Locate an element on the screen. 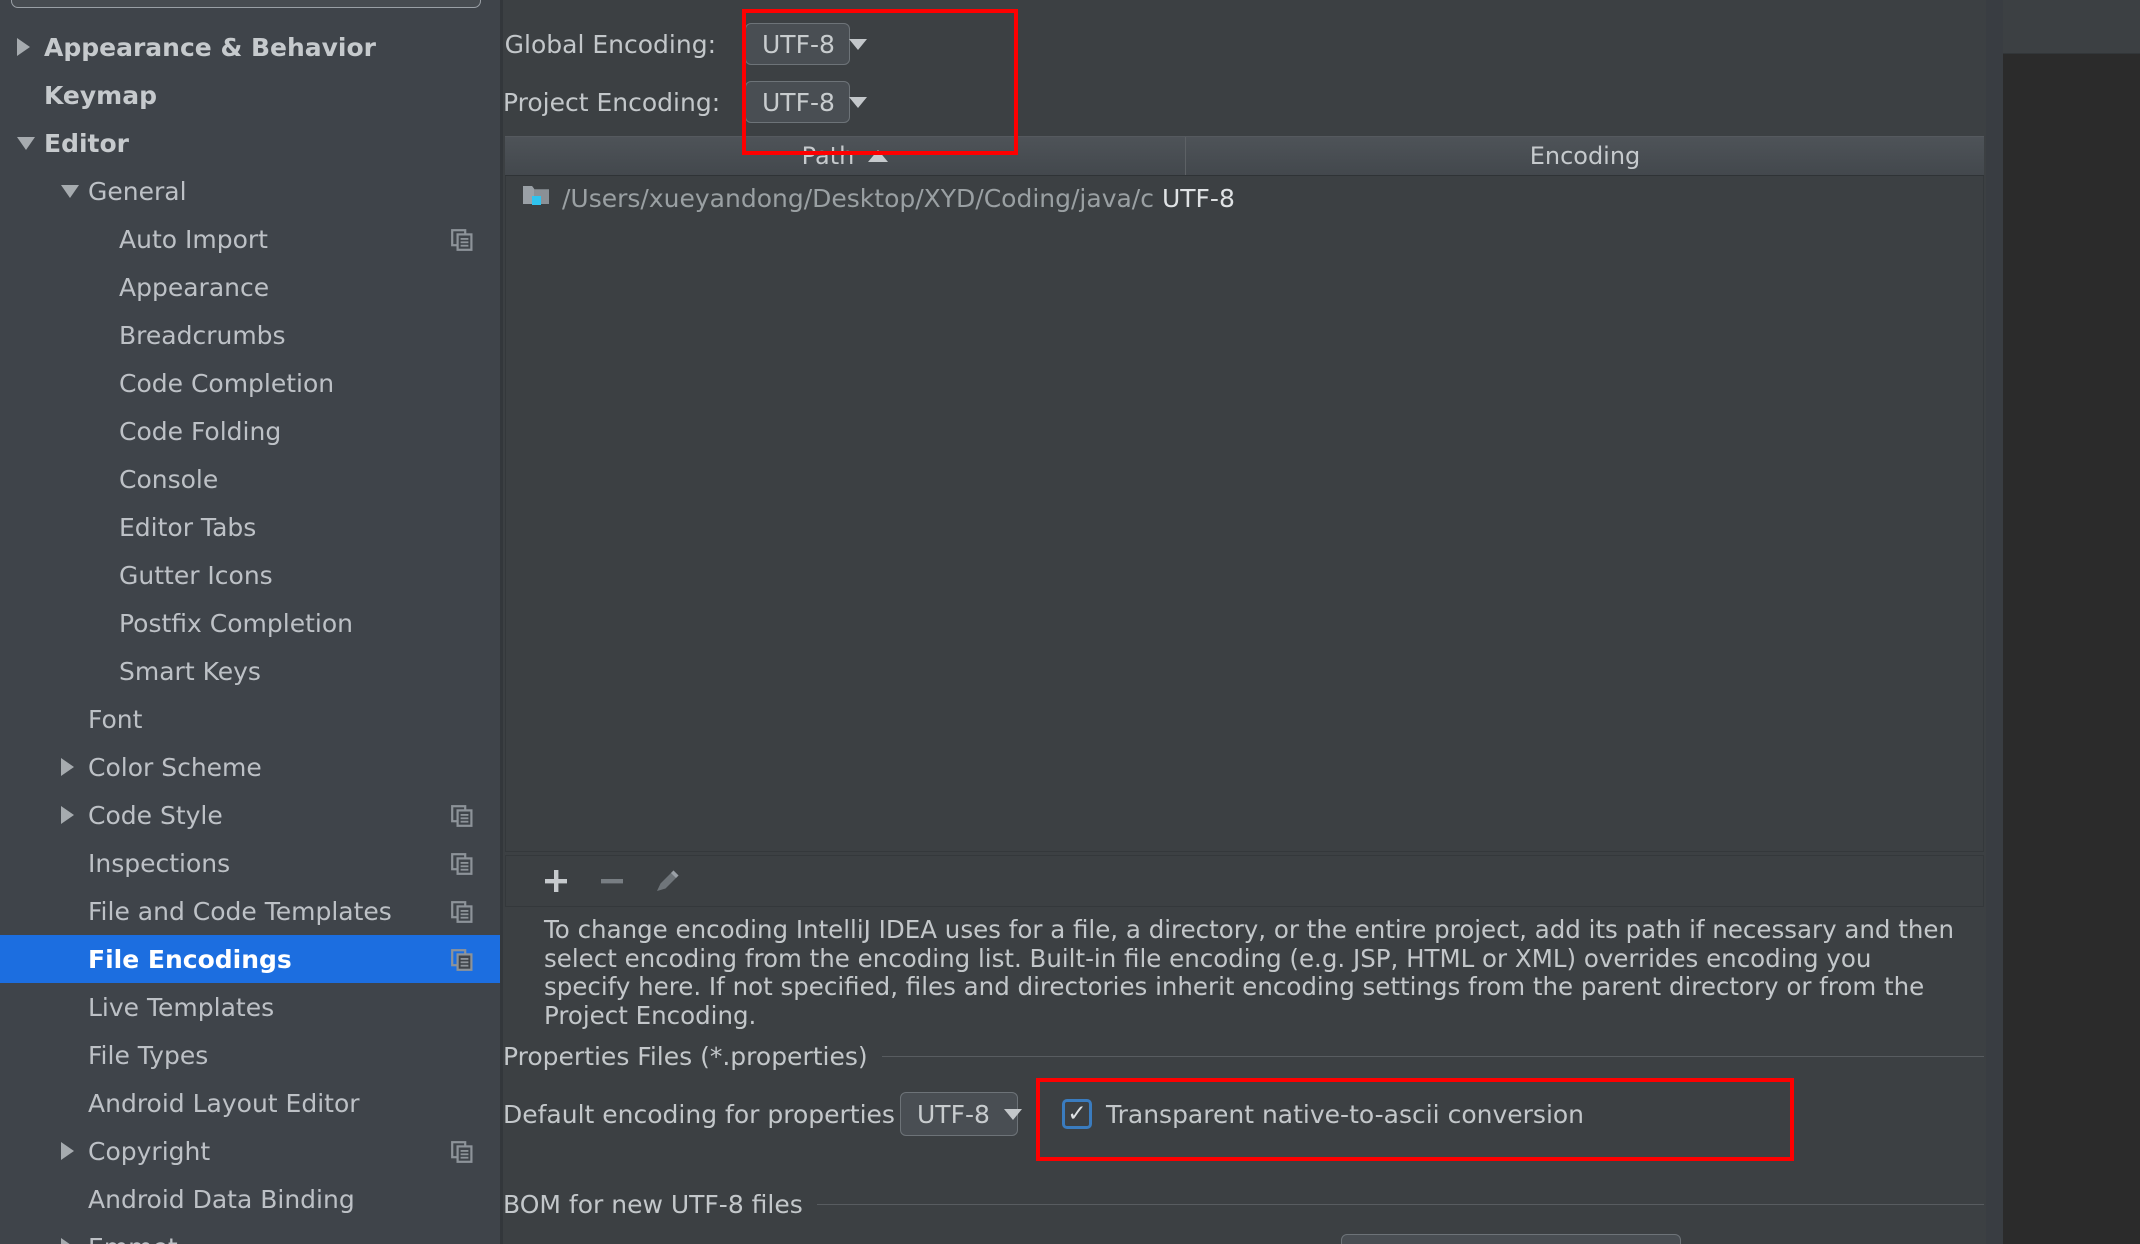 The width and height of the screenshot is (2140, 1244). sidebar-item-label: Android Data Binding is located at coordinates (221, 1199).